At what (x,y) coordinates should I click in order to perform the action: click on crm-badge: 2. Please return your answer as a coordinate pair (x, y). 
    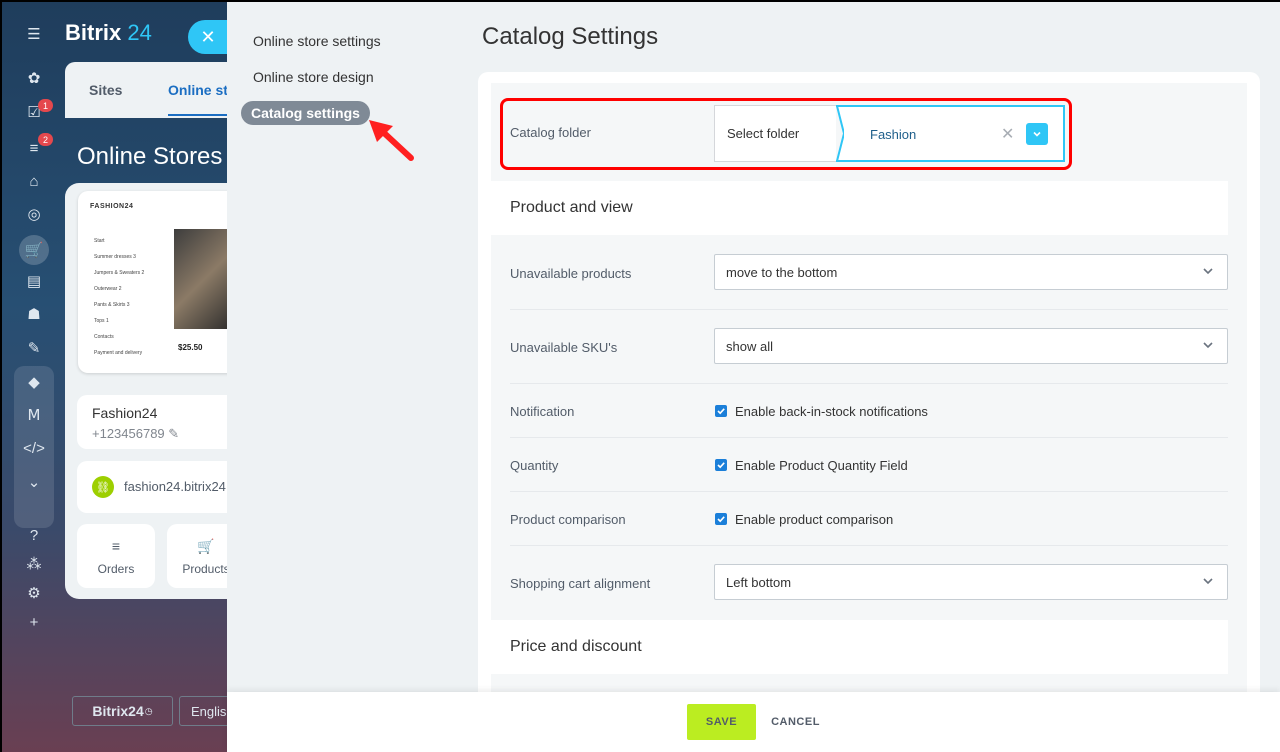
    Looking at the image, I should click on (45, 139).